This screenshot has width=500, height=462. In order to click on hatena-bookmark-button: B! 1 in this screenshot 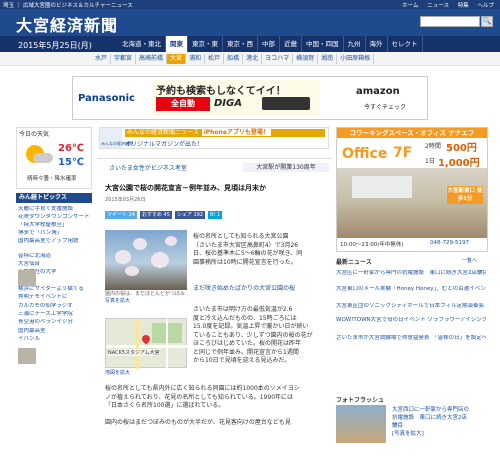, I will do `click(215, 215)`.